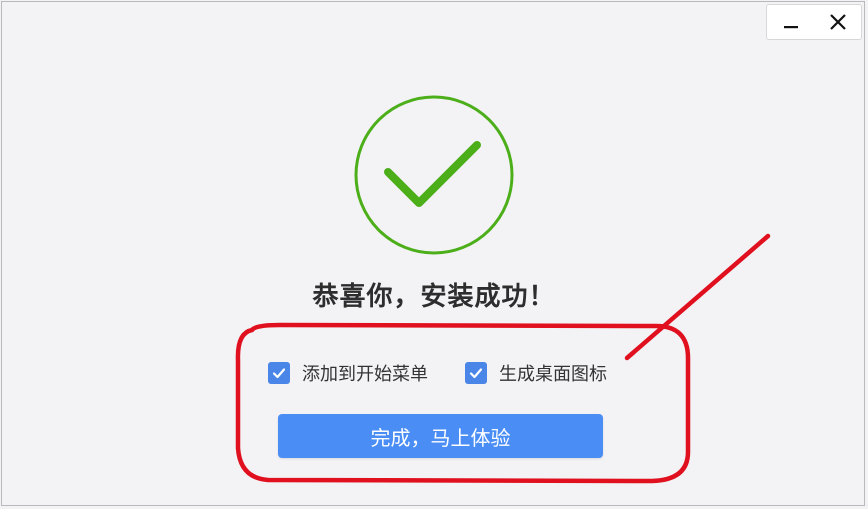 Image resolution: width=868 pixels, height=509 pixels. What do you see at coordinates (440, 436) in the screenshot?
I see `finish-button: 完成，马上体验` at bounding box center [440, 436].